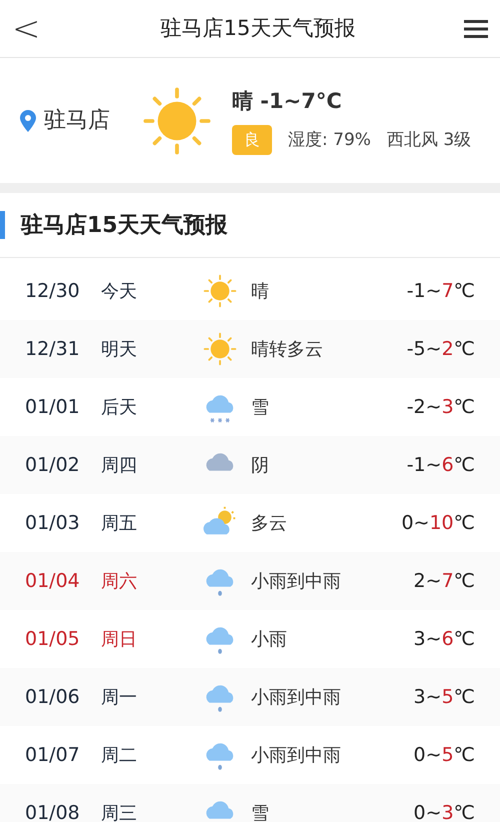 Image resolution: width=500 pixels, height=822 pixels. What do you see at coordinates (119, 292) in the screenshot?
I see `weekday-text: 今天` at bounding box center [119, 292].